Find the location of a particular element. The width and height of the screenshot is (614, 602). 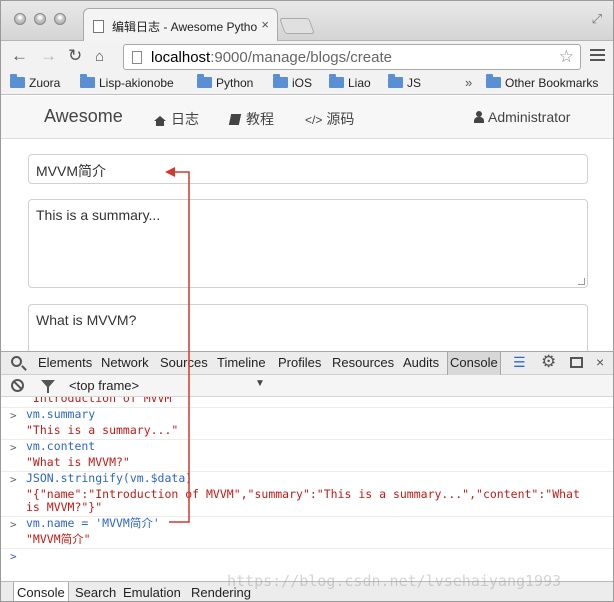

chevron-down-icon: ▼ is located at coordinates (260, 383).